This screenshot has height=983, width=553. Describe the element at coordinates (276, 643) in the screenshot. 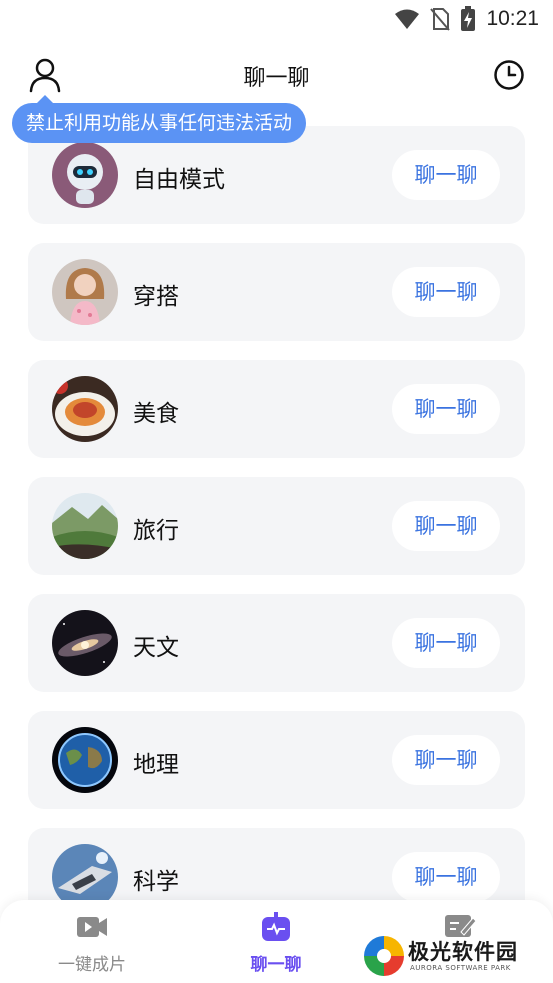

I see `topic-card-astronomy: 天文 聊一聊` at that location.